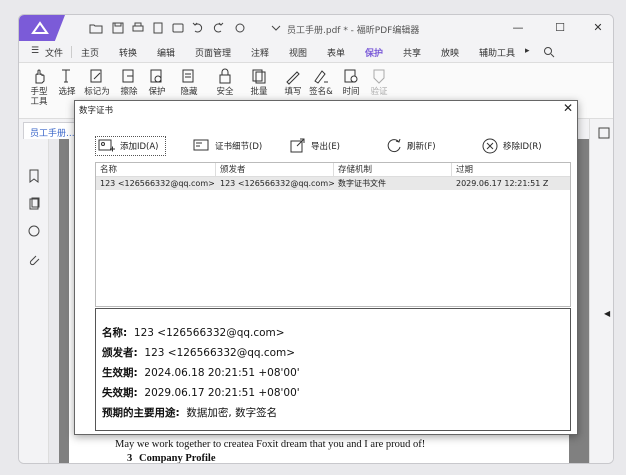 This screenshot has height=475, width=626. What do you see at coordinates (166, 52) in the screenshot?
I see `tab-edit: 编辑` at bounding box center [166, 52].